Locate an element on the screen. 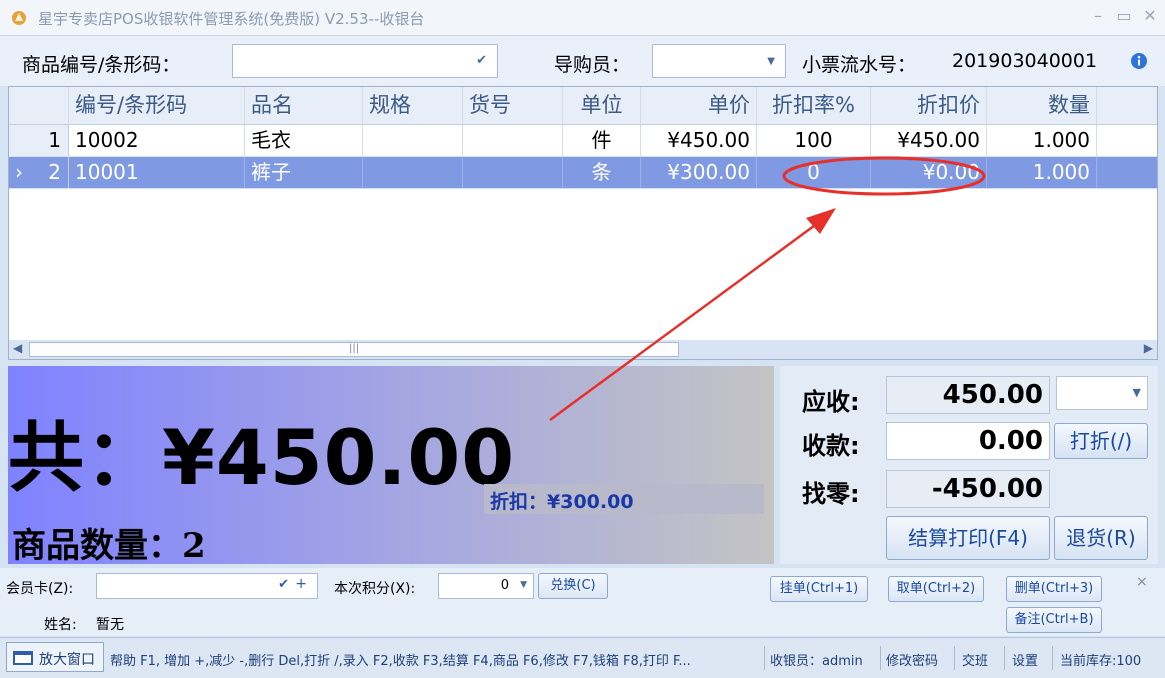  code-label: 商品编号/条形码： is located at coordinates (101, 65).